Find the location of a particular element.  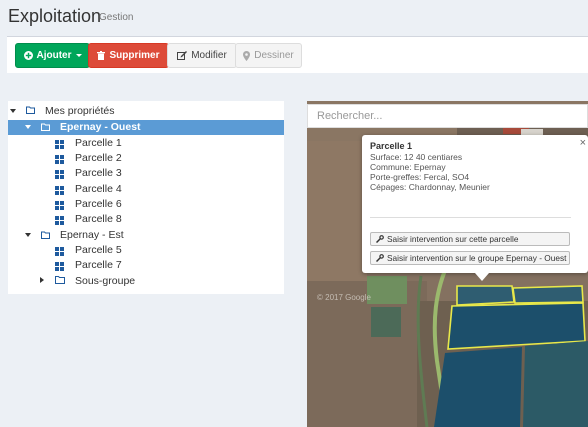

page-title: Exploitation is located at coordinates (55, 16).